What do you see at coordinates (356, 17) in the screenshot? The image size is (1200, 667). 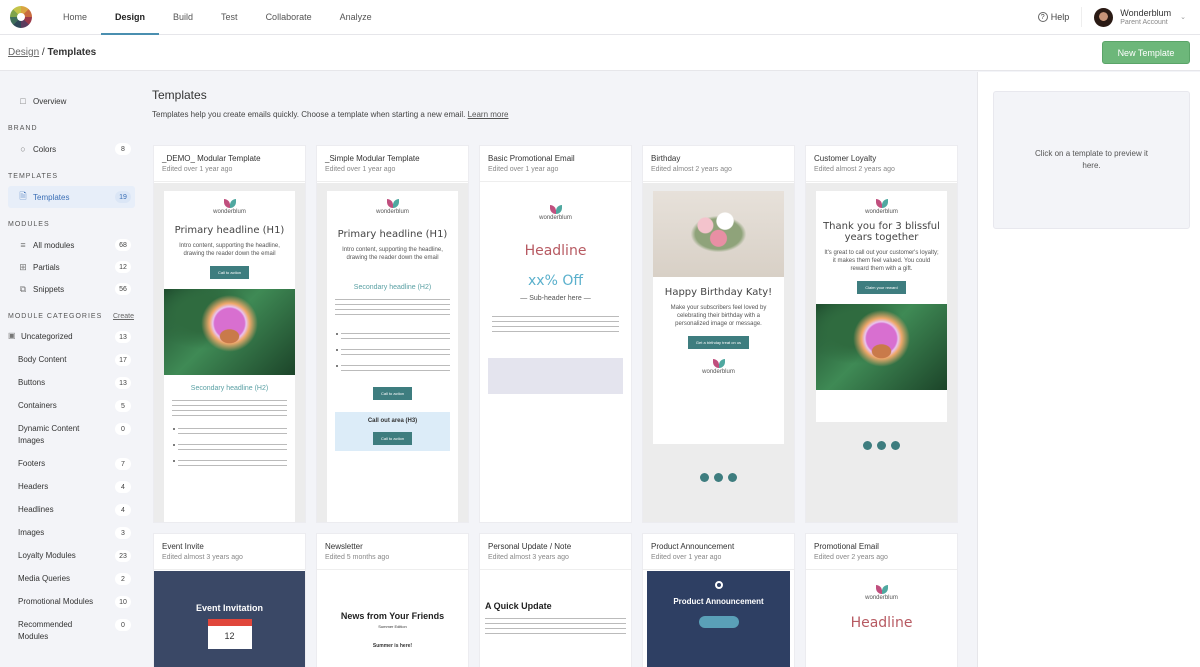 I see `nav-analyze: Analyze` at bounding box center [356, 17].